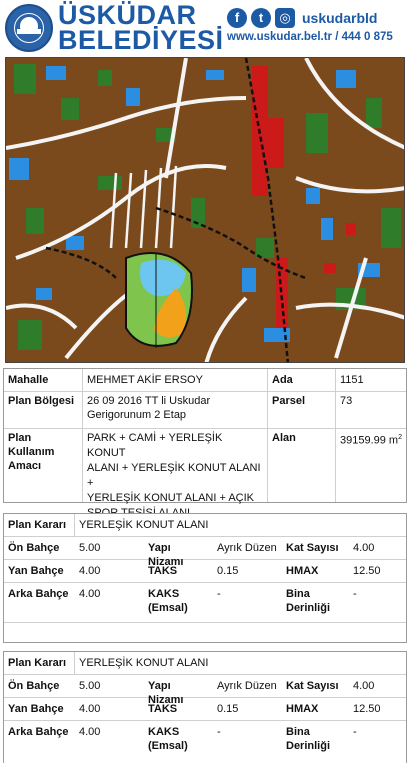 This screenshot has width=415, height=766. Describe the element at coordinates (310, 37) in the screenshot. I see `website-and-phone: www.uskudar.bel.tr / 444 0 875` at that location.